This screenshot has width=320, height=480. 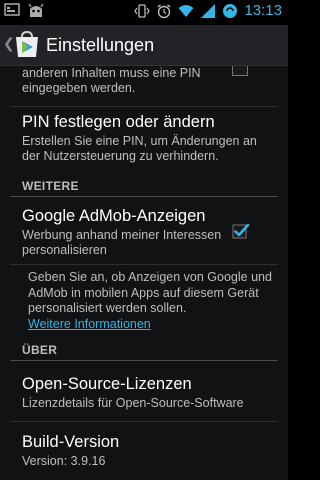 What do you see at coordinates (40, 350) in the screenshot?
I see `category-header-ueber: ÜBER` at bounding box center [40, 350].